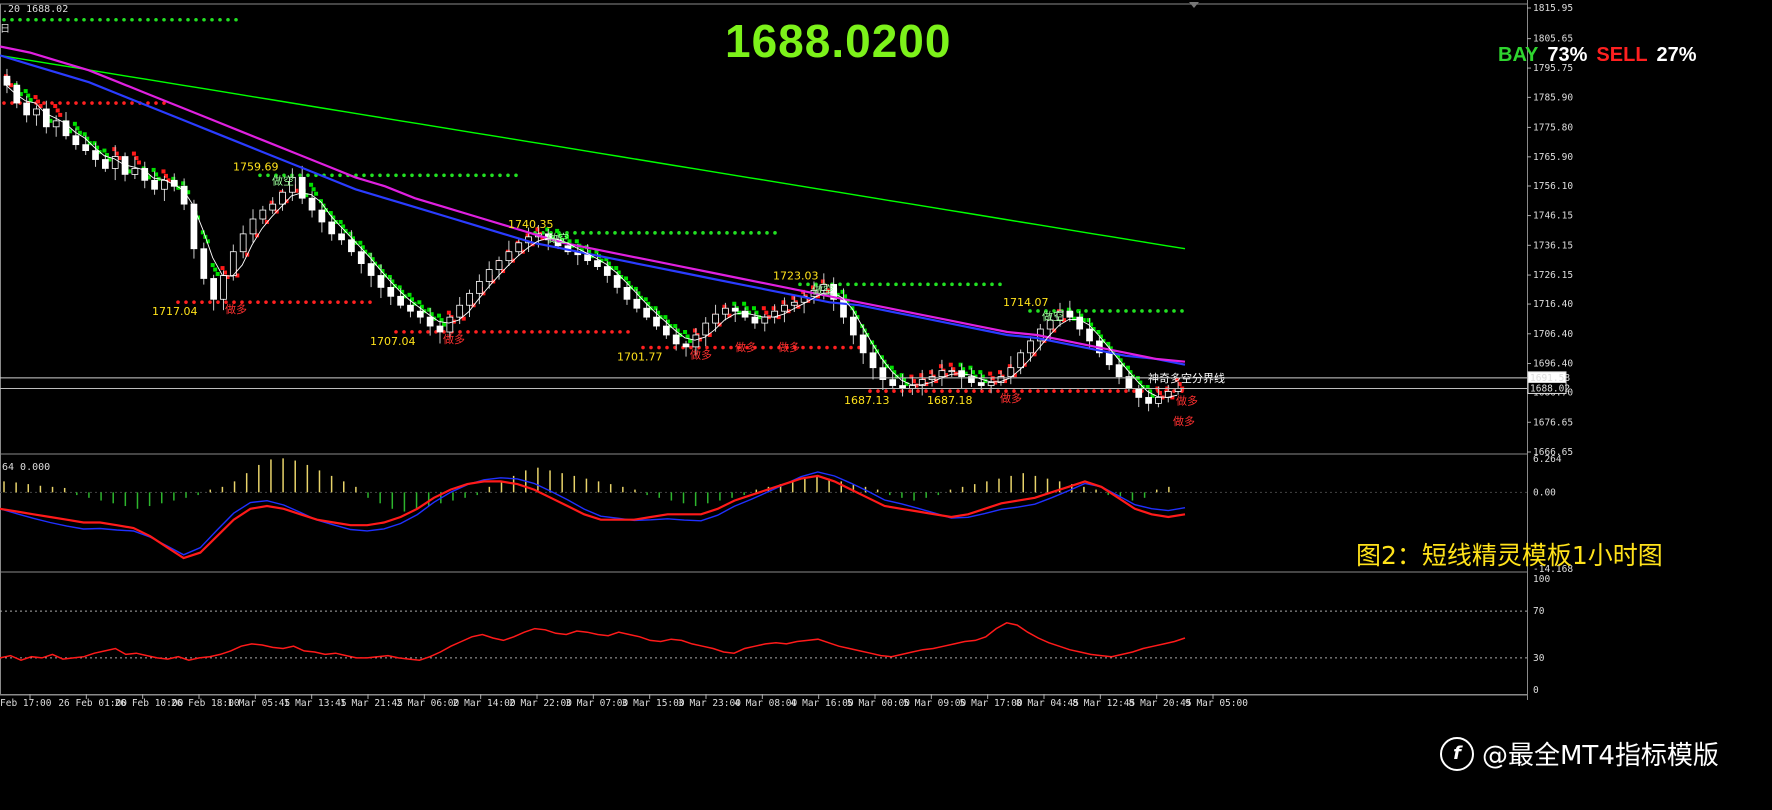 Image resolution: width=1772 pixels, height=810 pixels. Describe the element at coordinates (1622, 55) in the screenshot. I see `sell-label: SELL` at that location.